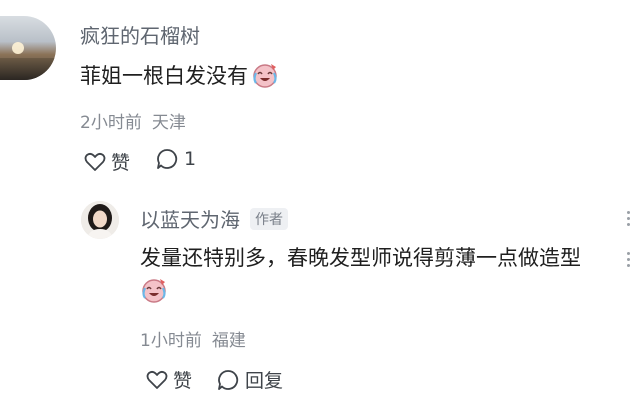  I want to click on reply-avatar-portrait, so click(100, 220).